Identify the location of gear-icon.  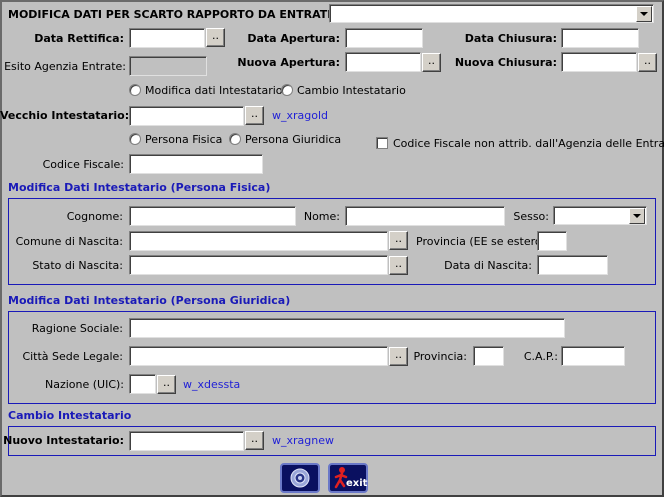
(300, 478).